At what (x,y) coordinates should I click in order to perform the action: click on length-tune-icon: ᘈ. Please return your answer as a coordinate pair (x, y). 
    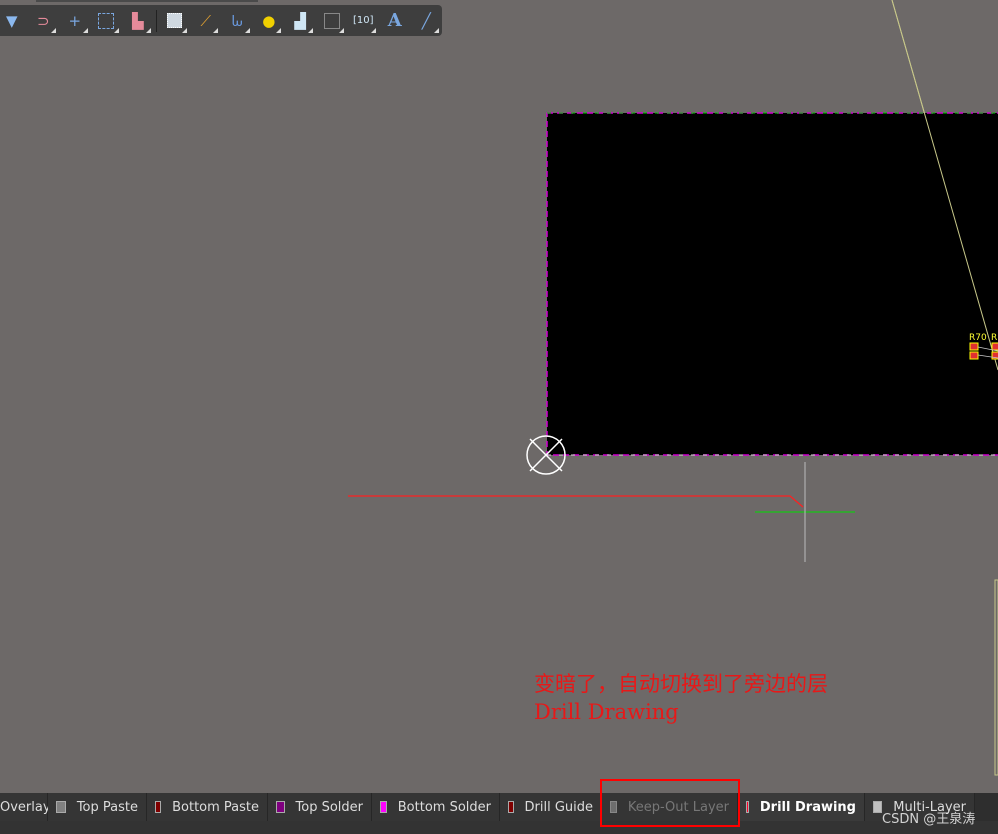
    Looking at the image, I should click on (237, 20).